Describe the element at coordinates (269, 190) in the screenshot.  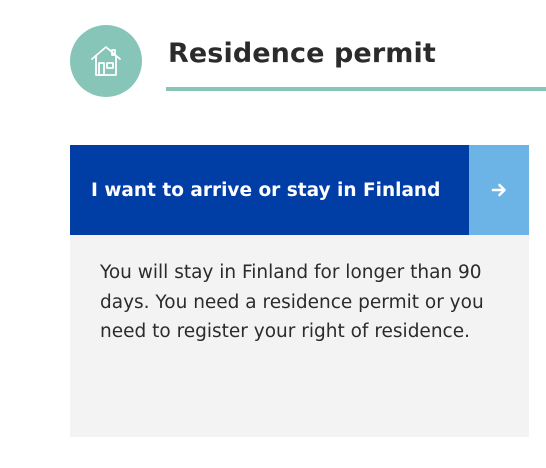
I see `arrive-or-stay-link-label: I want to arrive or stay in Finland` at that location.